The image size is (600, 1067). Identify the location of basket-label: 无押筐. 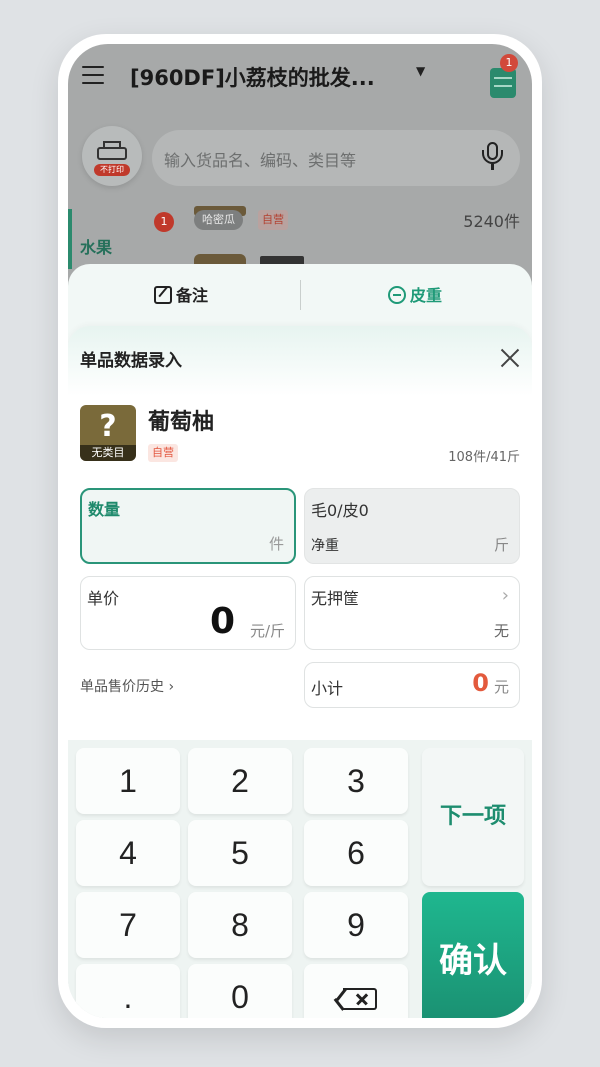
(335, 598).